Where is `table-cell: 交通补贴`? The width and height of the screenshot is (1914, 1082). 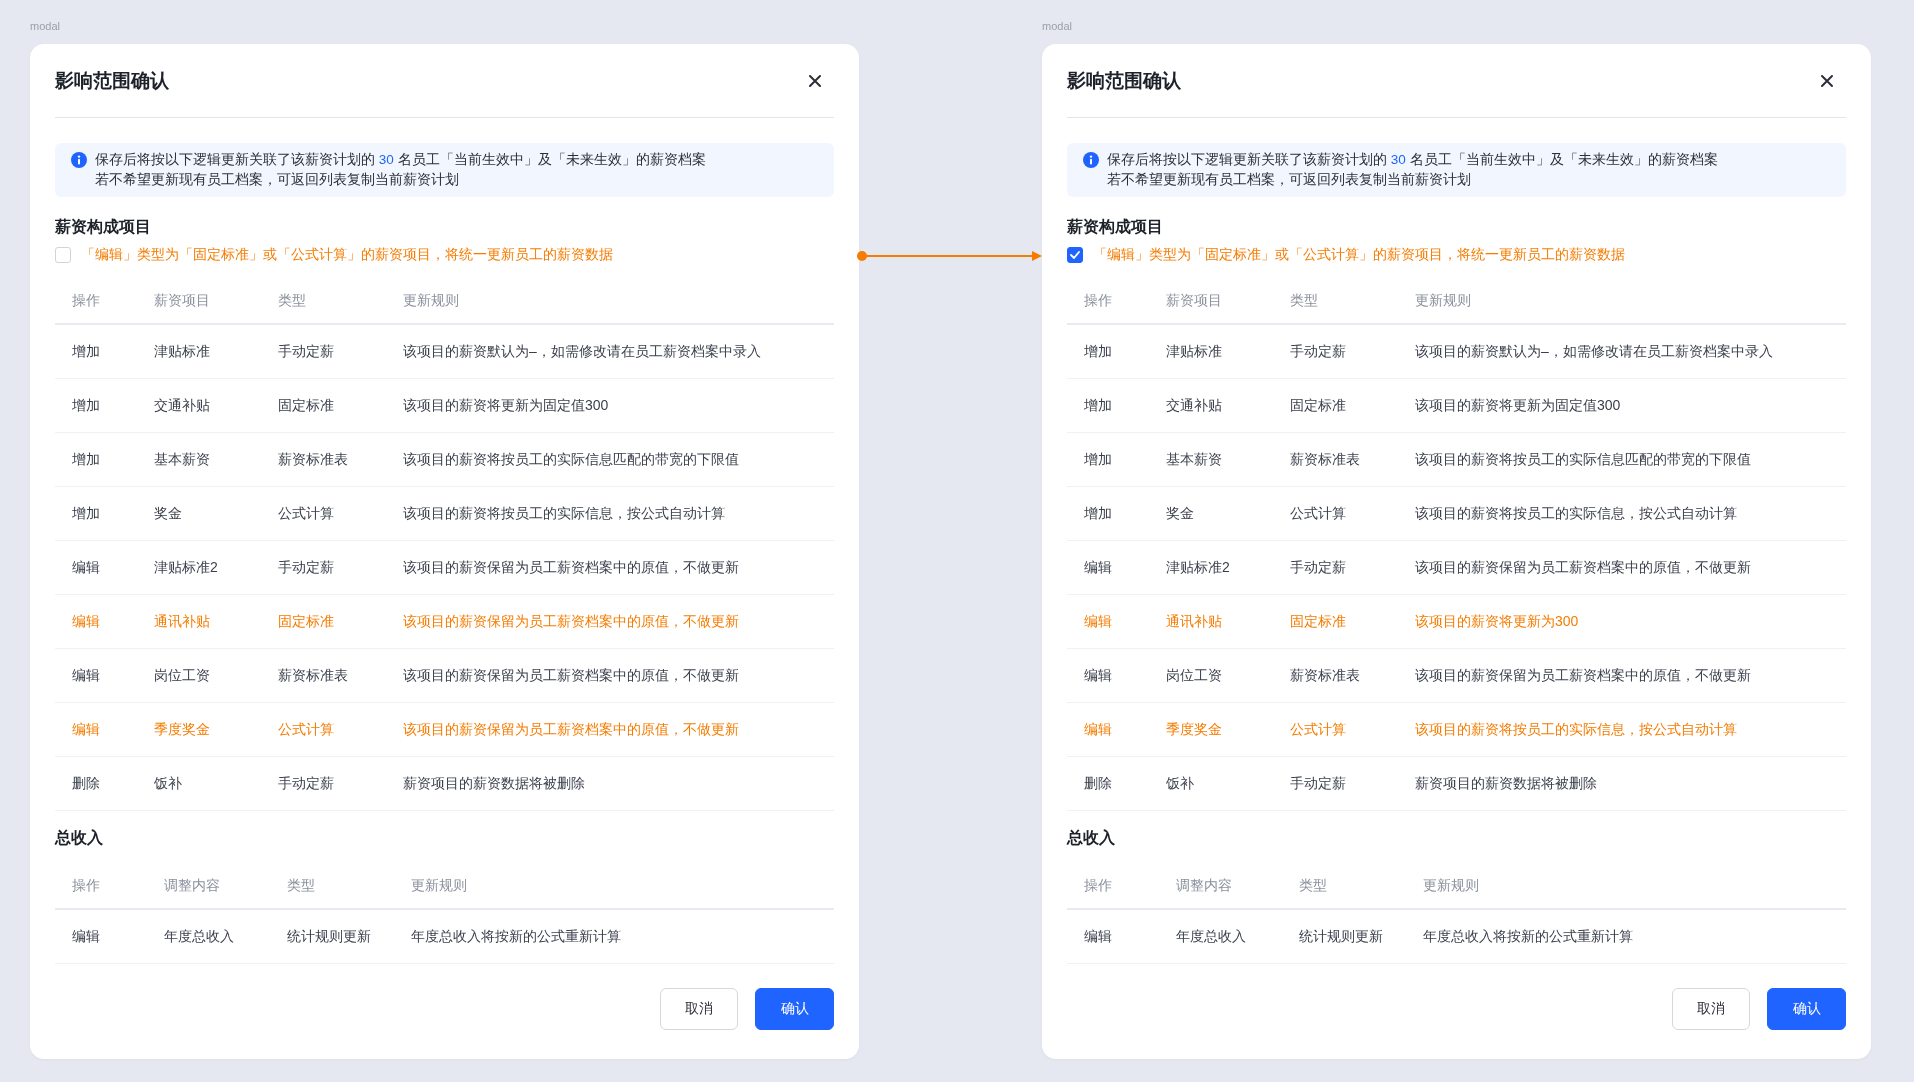
table-cell: 交通补贴 is located at coordinates (182, 405).